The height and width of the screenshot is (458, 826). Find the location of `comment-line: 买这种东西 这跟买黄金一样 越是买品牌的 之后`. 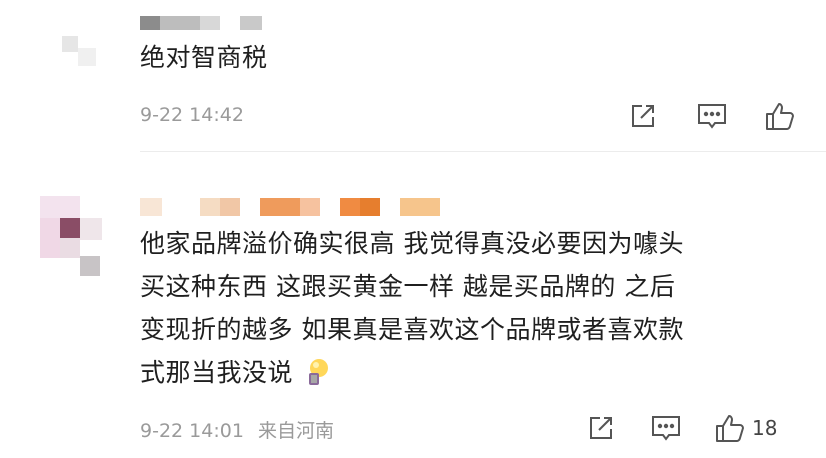

comment-line: 买这种东西 这跟买黄金一样 越是买品牌的 之后 is located at coordinates (408, 286).